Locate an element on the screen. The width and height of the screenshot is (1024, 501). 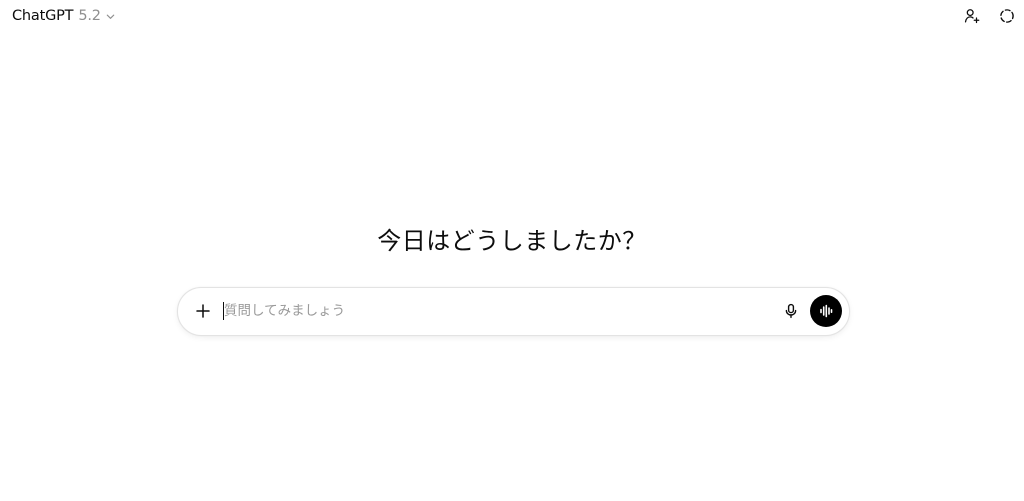
top-header: ChatGPT 5.2 is located at coordinates (512, 16).